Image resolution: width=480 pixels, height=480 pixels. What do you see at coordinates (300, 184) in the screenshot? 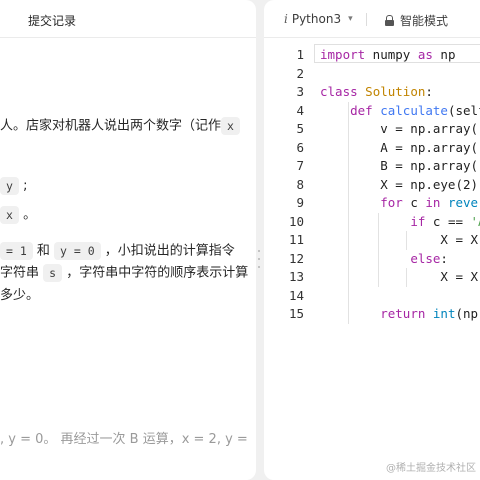
I see `line-number: 8` at bounding box center [300, 184].